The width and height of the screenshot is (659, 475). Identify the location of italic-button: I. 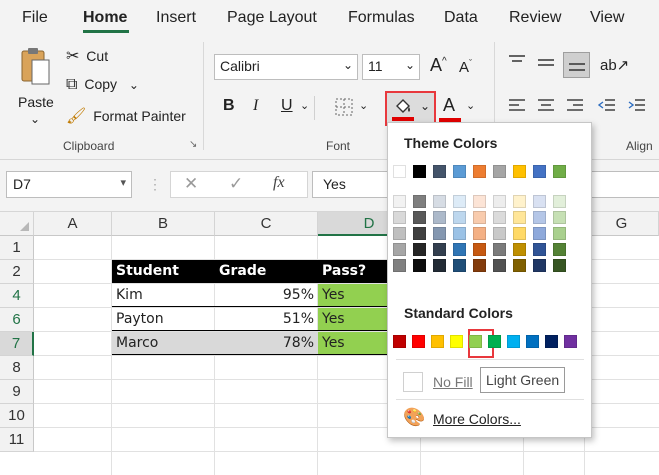
(255, 106).